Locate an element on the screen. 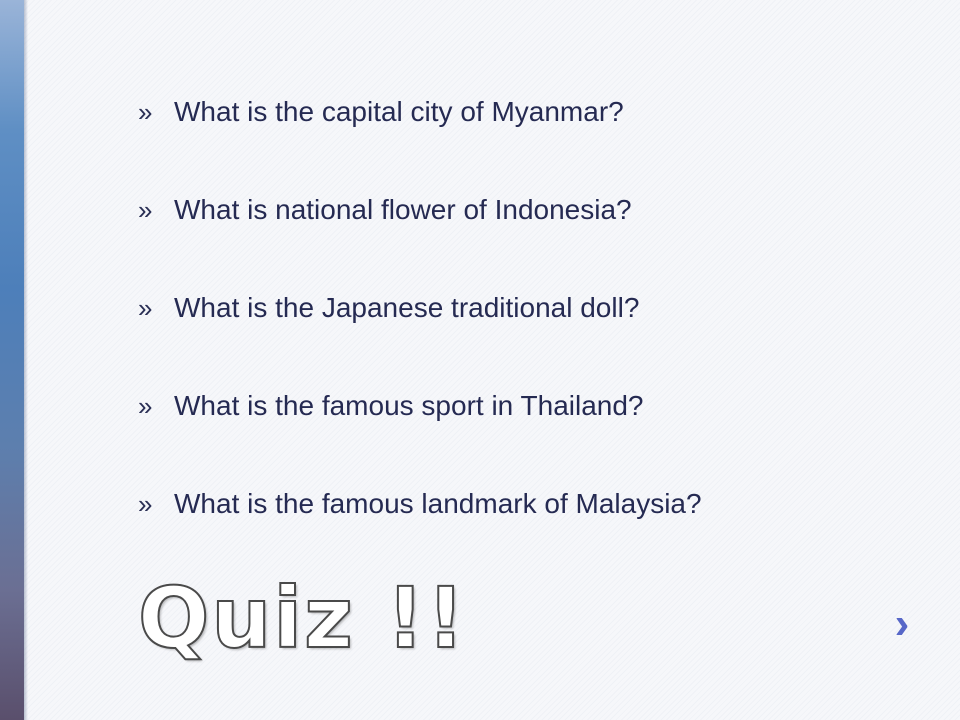  left-accent-bar is located at coordinates (12, 360).